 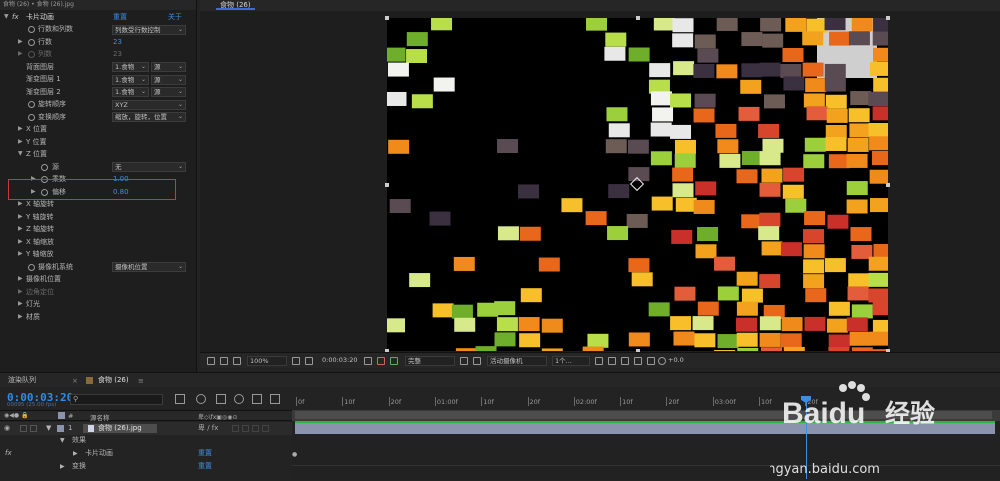 What do you see at coordinates (368, 361) in the screenshot?
I see `camera-icon` at bounding box center [368, 361].